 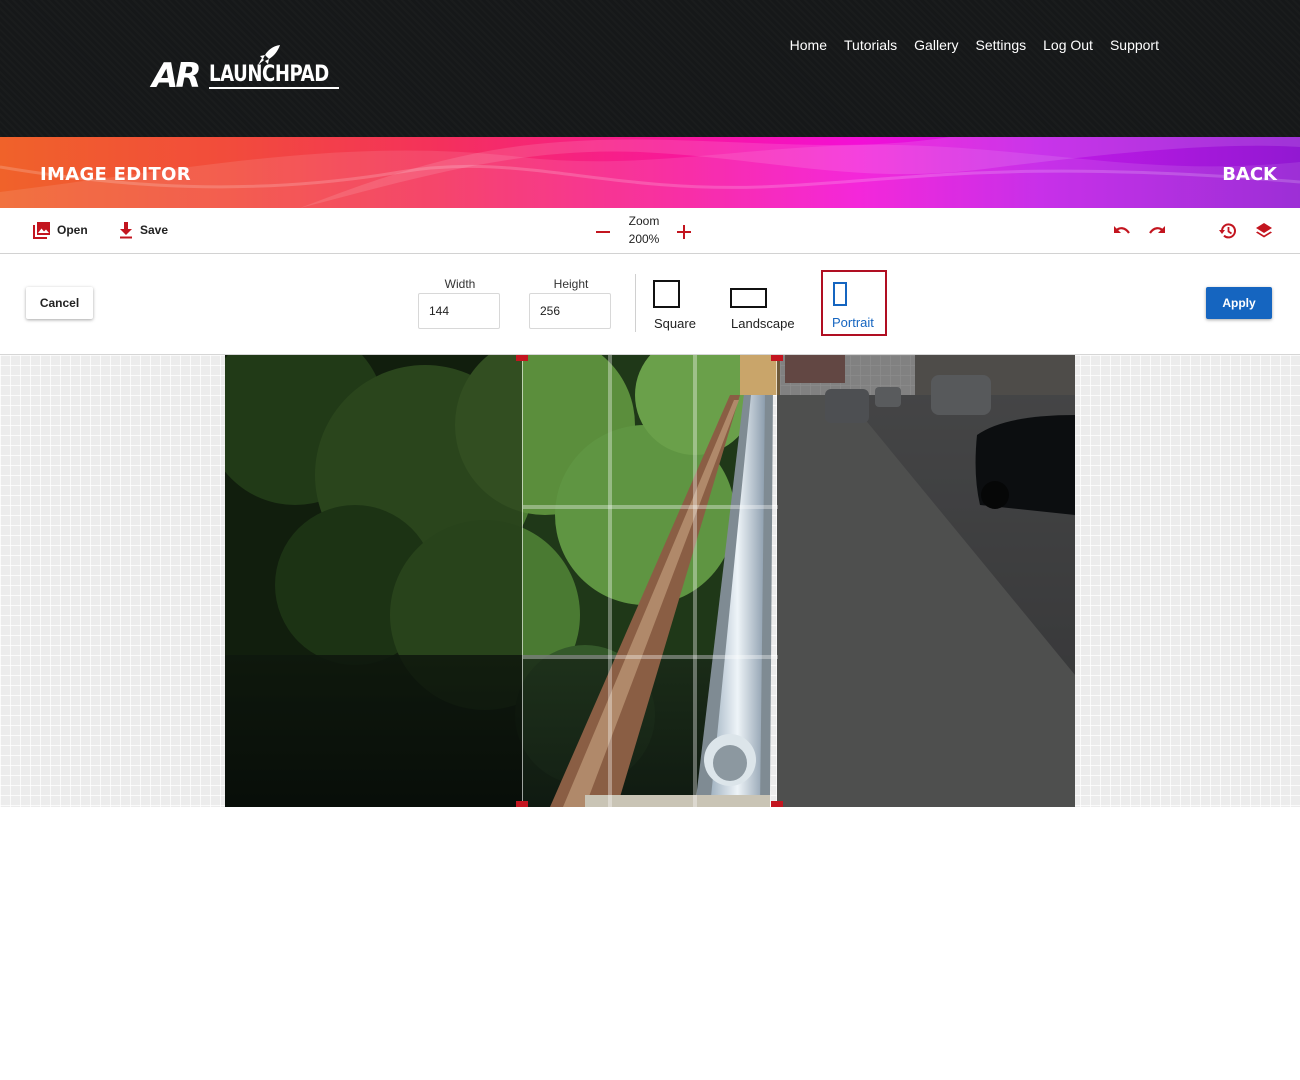 I want to click on page-title: IMAGE EDITOR, so click(x=115, y=174).